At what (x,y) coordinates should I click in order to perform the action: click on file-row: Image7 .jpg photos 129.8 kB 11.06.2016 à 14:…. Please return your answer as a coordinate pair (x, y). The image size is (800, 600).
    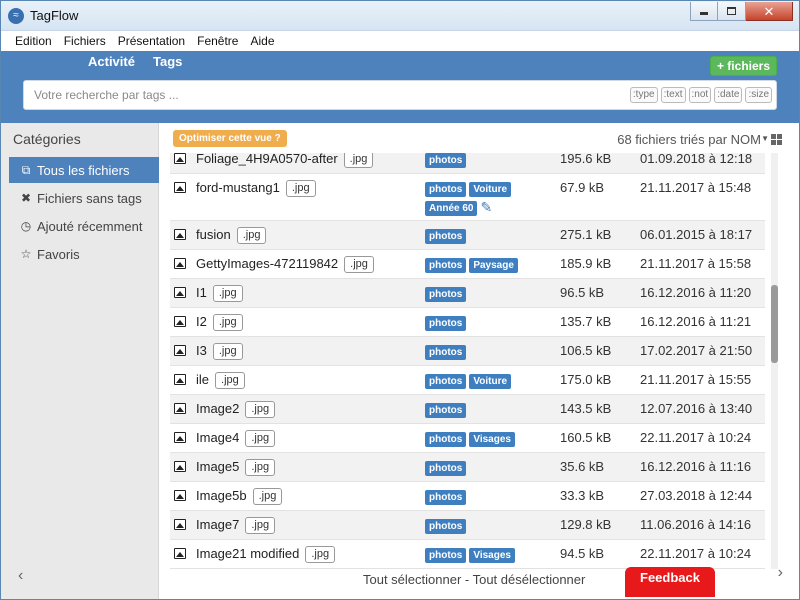
    Looking at the image, I should click on (467, 525).